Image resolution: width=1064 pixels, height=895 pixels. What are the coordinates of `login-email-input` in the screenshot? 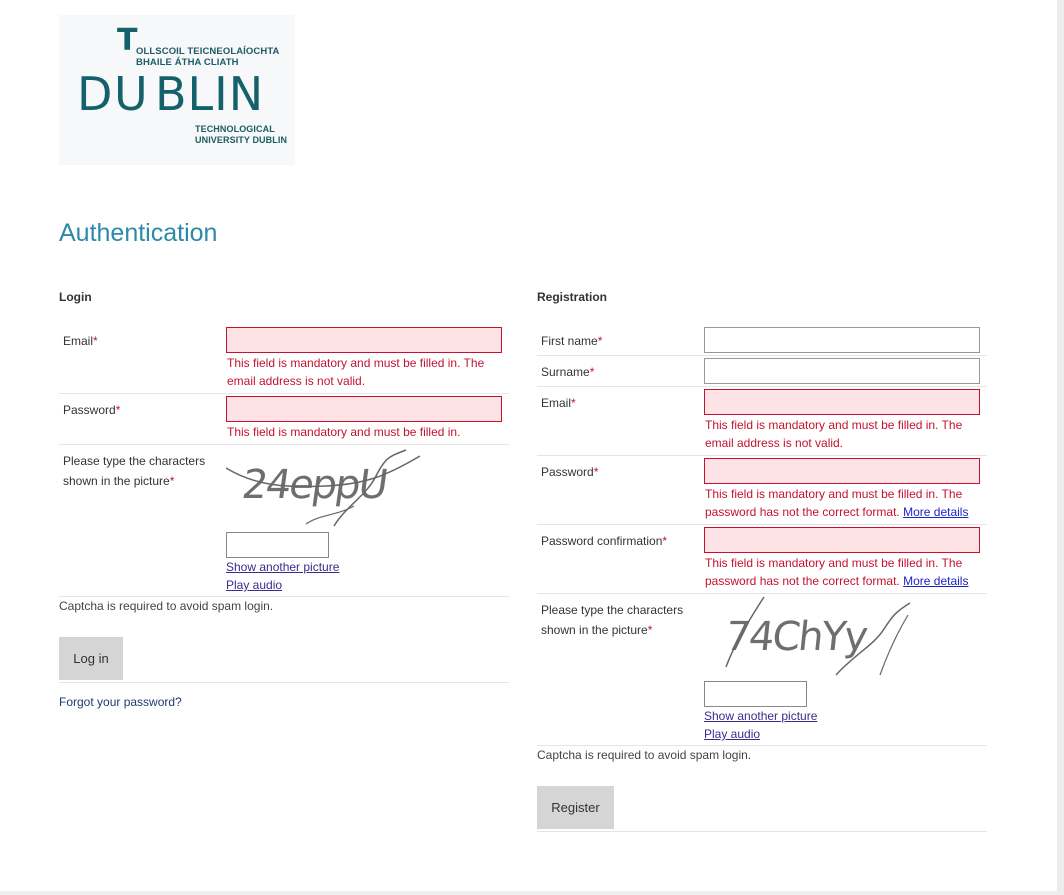 It's located at (364, 340).